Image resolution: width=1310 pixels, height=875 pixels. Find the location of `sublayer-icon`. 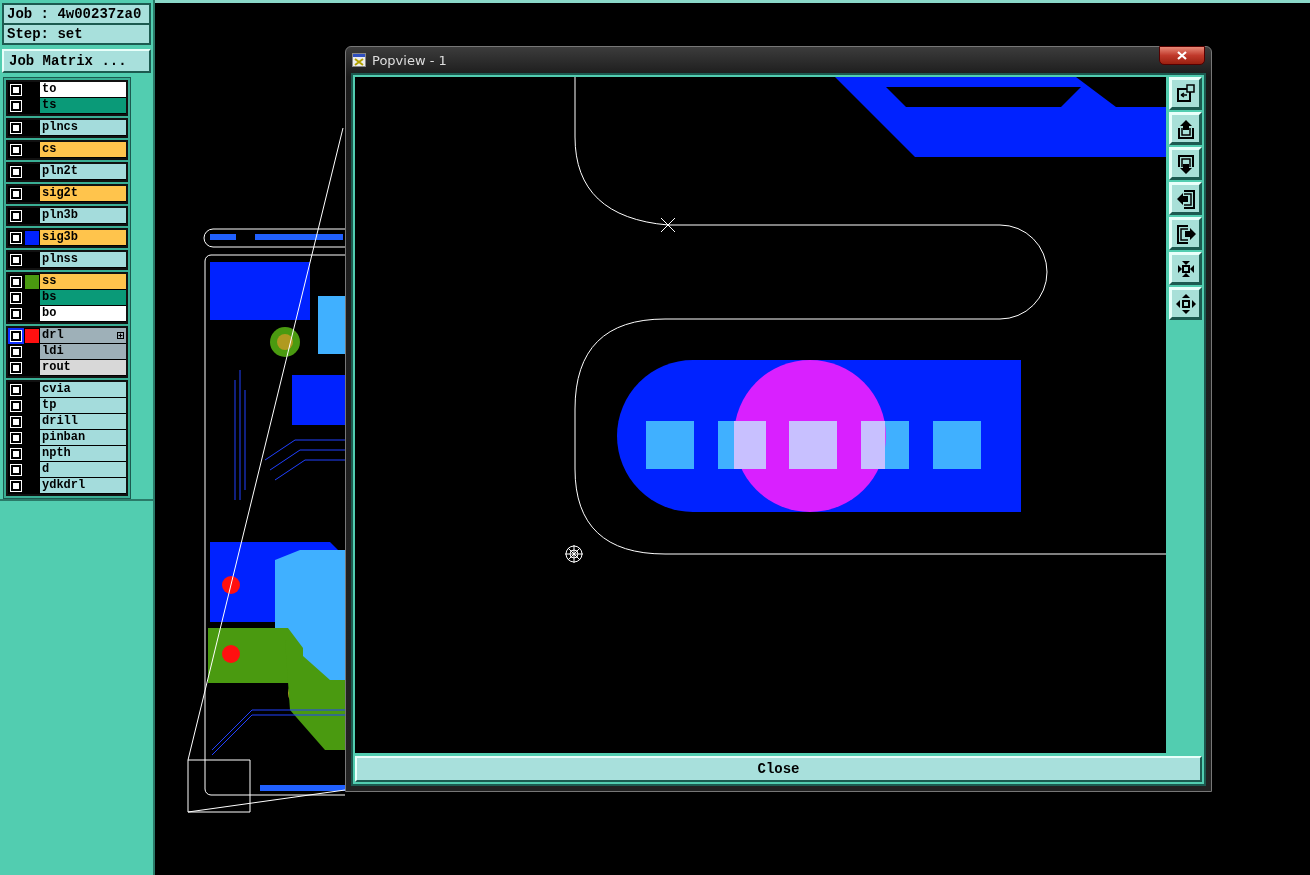

sublayer-icon is located at coordinates (120, 335).